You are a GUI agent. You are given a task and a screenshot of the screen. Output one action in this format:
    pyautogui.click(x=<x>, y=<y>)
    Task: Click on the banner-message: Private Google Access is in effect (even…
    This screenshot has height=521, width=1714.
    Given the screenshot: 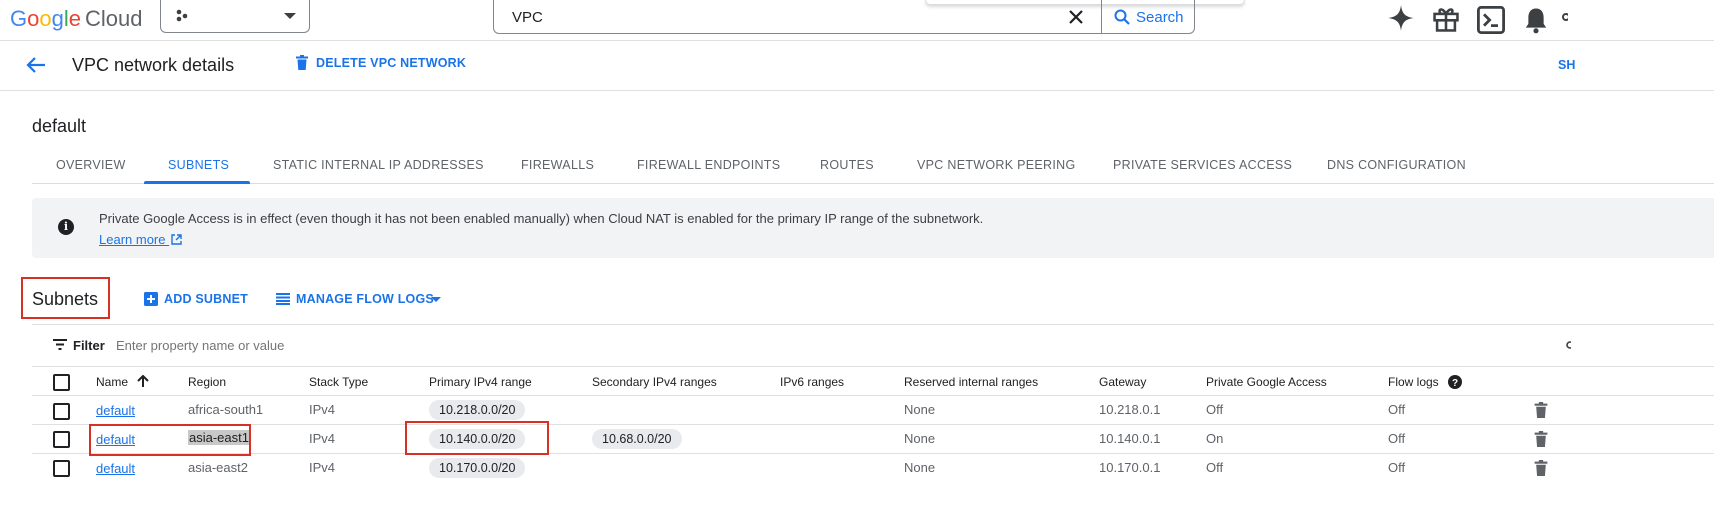 What is the action you would take?
    pyautogui.click(x=541, y=218)
    